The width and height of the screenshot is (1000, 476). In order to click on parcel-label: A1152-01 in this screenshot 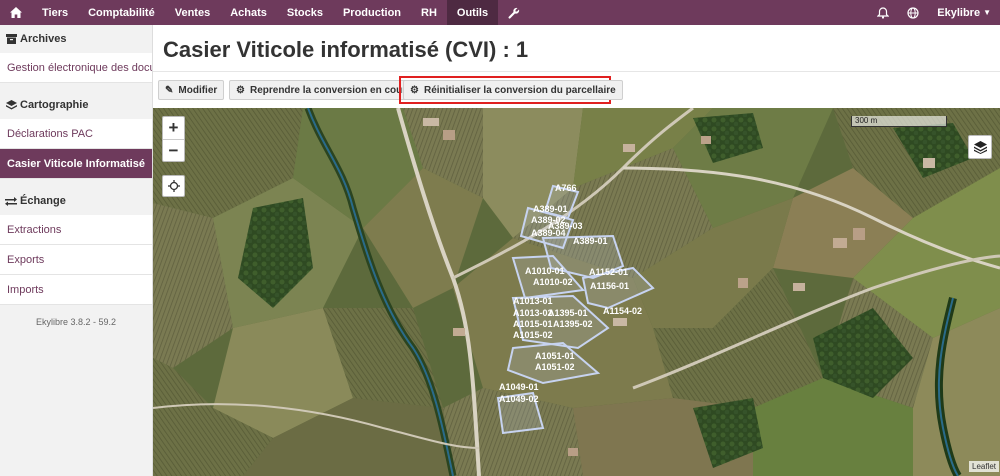, I will do `click(608, 272)`.